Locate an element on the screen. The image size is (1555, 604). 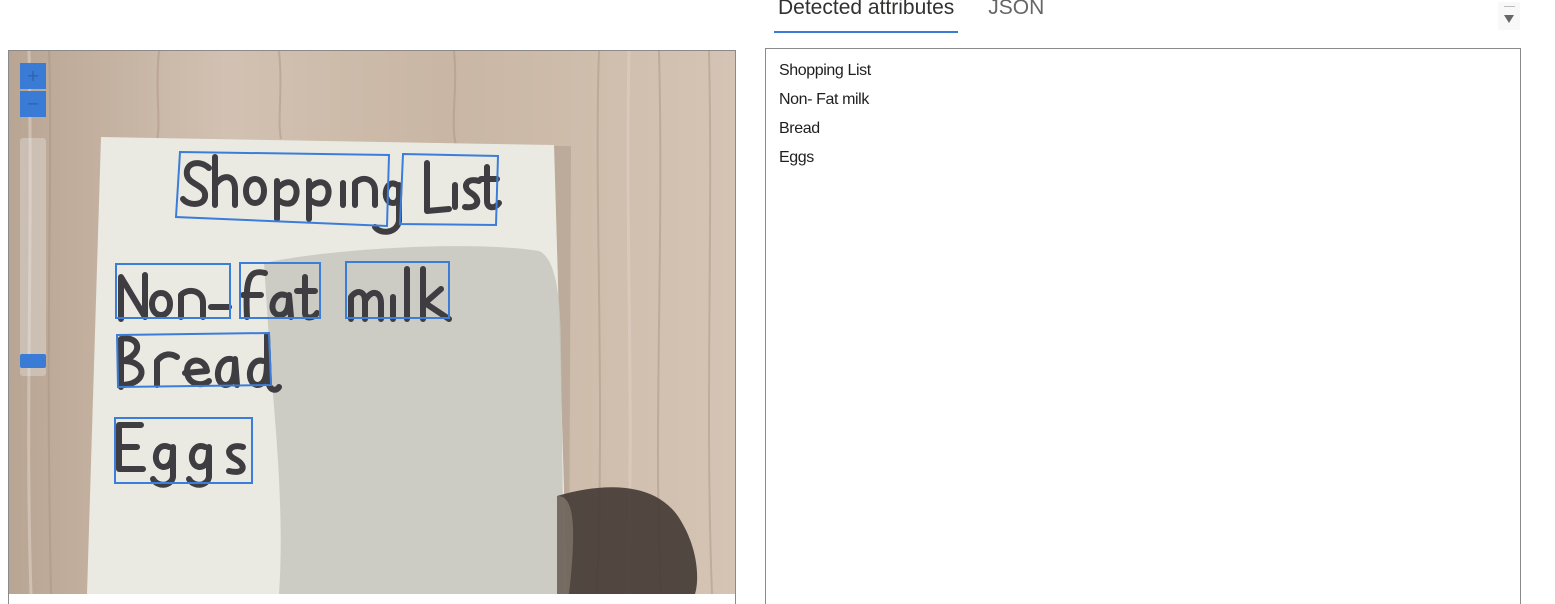
tab-json: JSON is located at coordinates (1016, 15).